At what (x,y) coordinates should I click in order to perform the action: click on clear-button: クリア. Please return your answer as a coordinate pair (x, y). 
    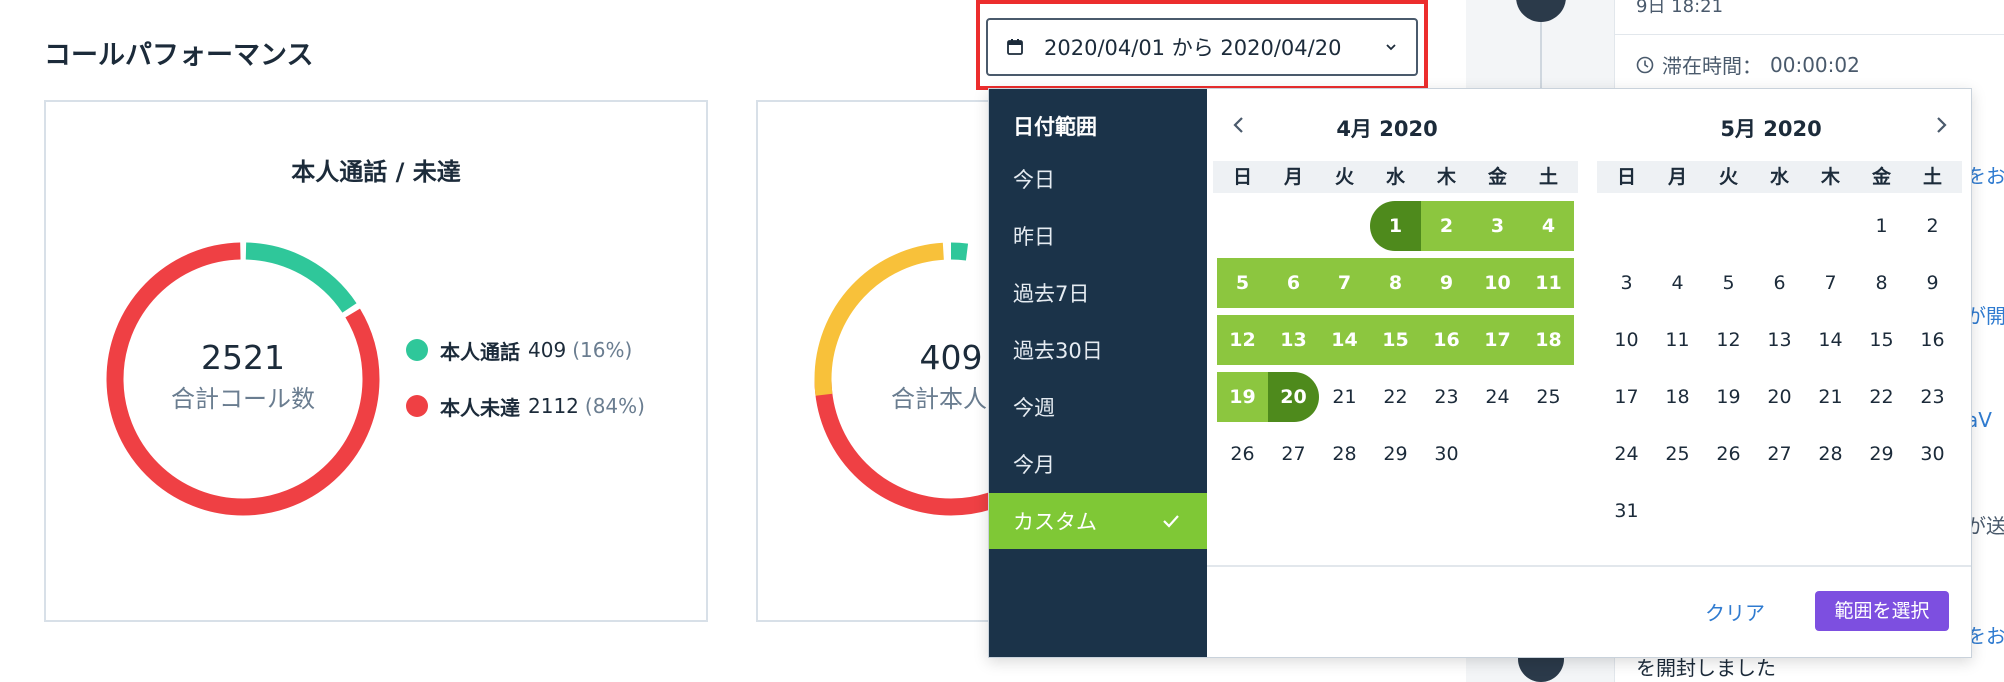
    Looking at the image, I should click on (1735, 611).